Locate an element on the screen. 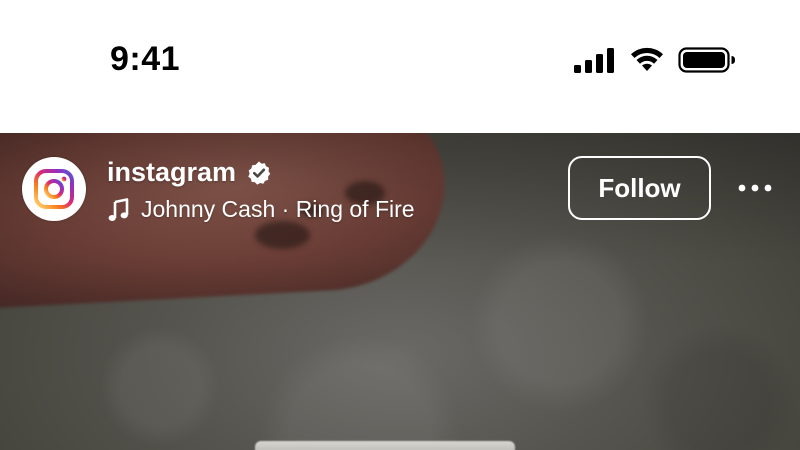  username-row: instagram is located at coordinates (189, 172).